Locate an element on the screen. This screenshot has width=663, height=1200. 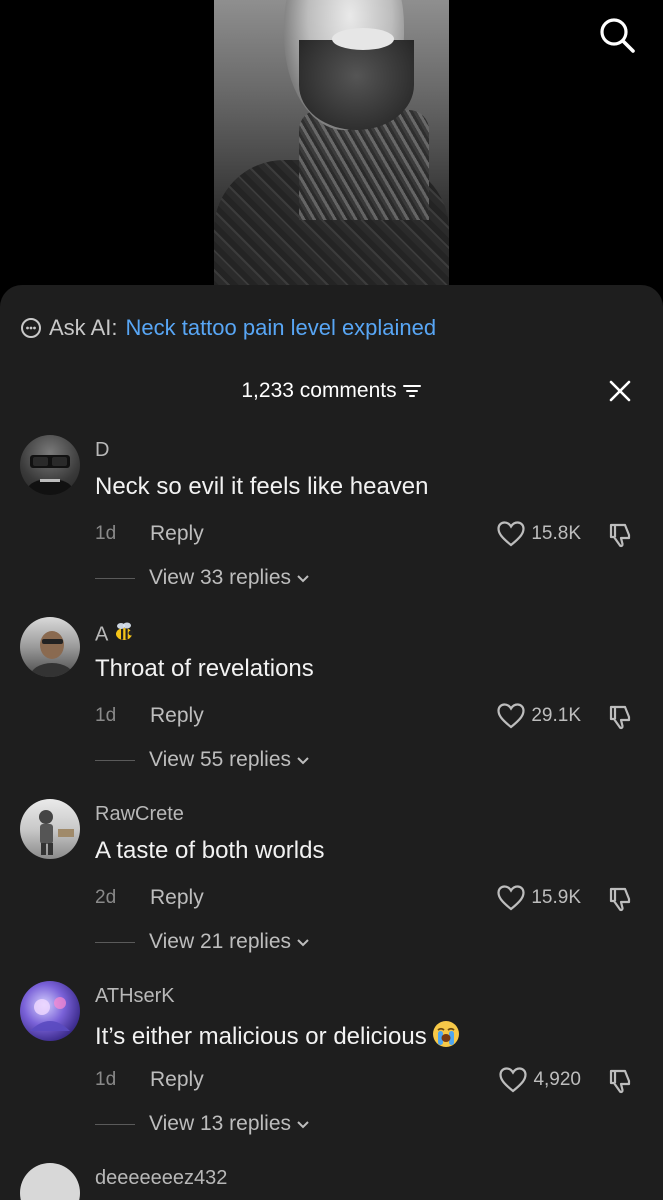
video-beard-shape is located at coordinates (356, 85).